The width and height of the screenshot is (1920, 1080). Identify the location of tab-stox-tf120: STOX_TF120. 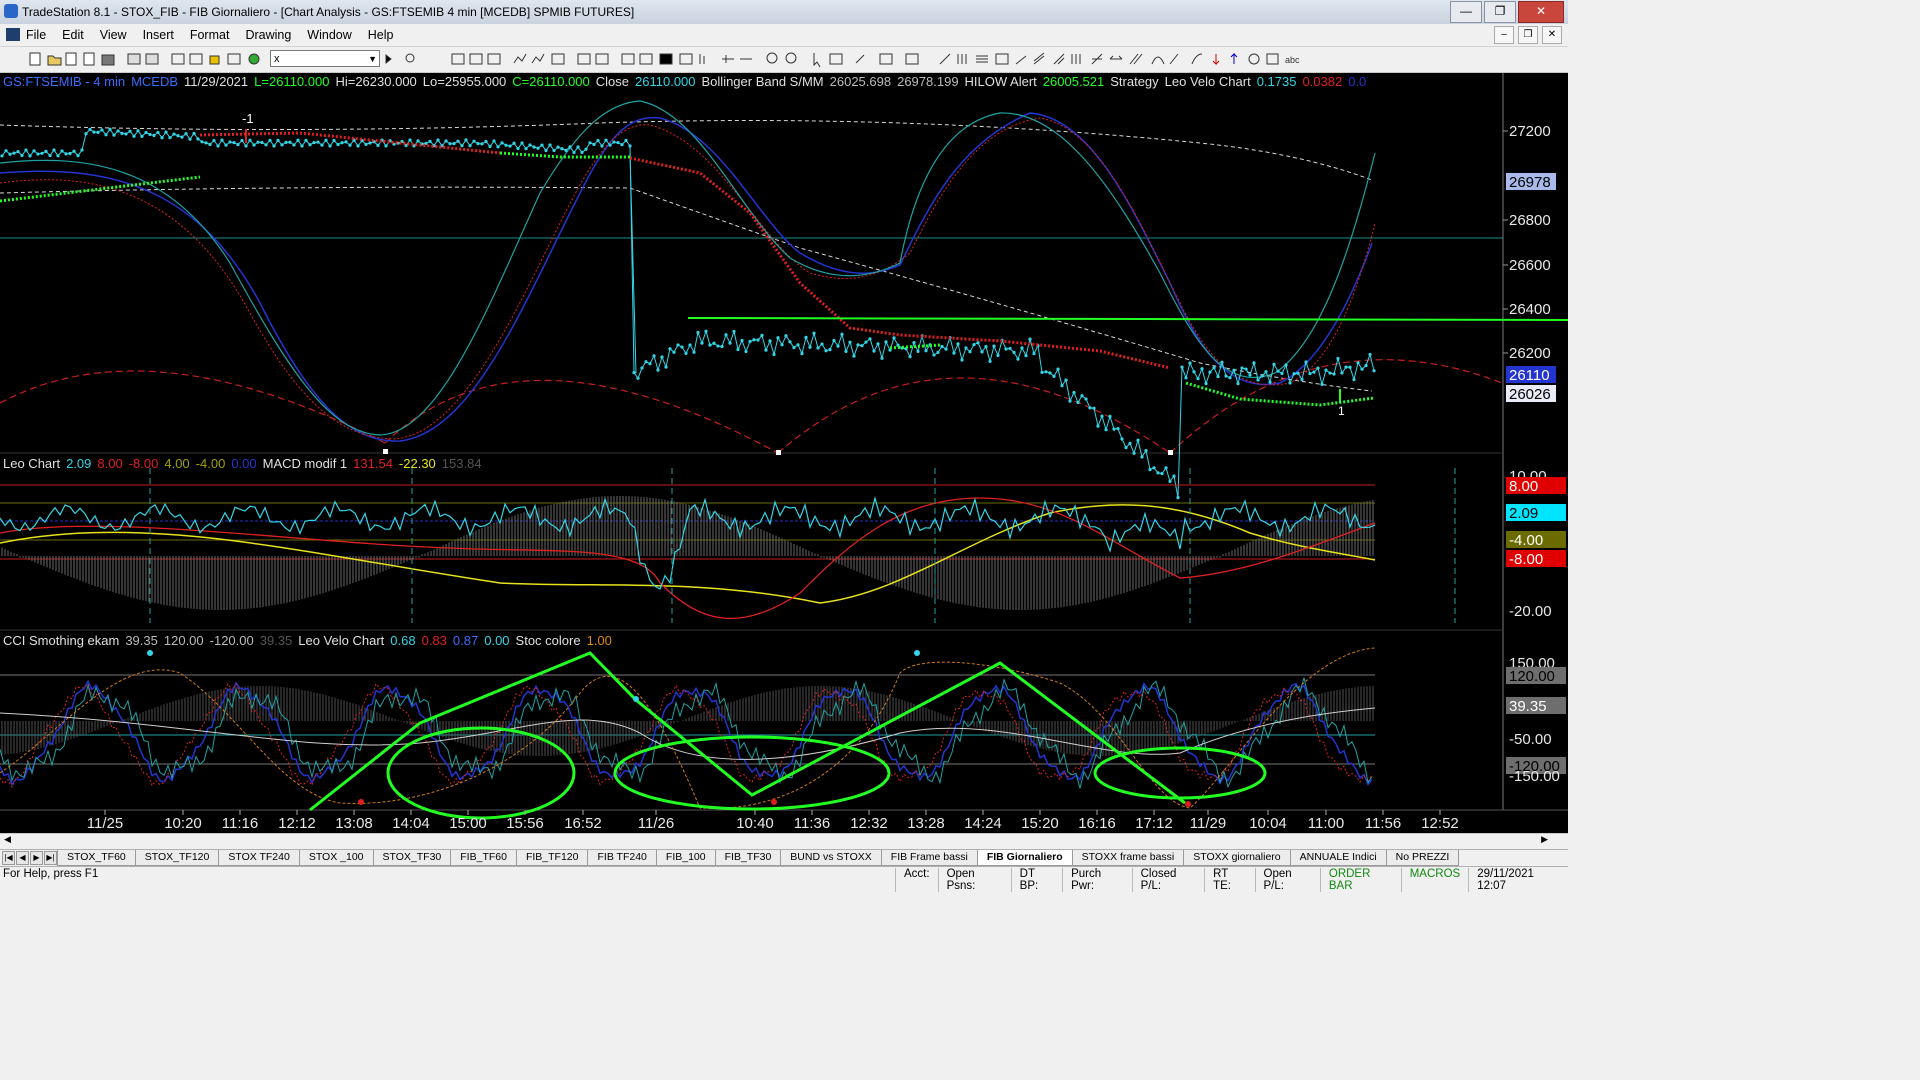
(177, 858).